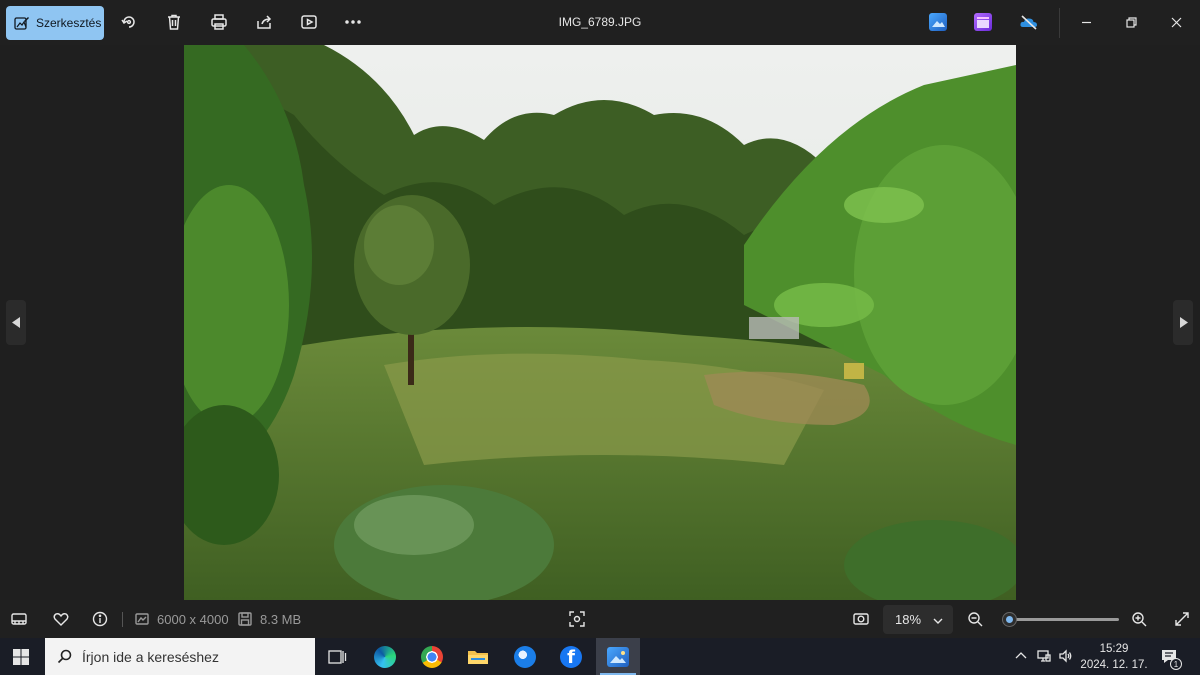  I want to click on restore-icon, so click(1131, 22).